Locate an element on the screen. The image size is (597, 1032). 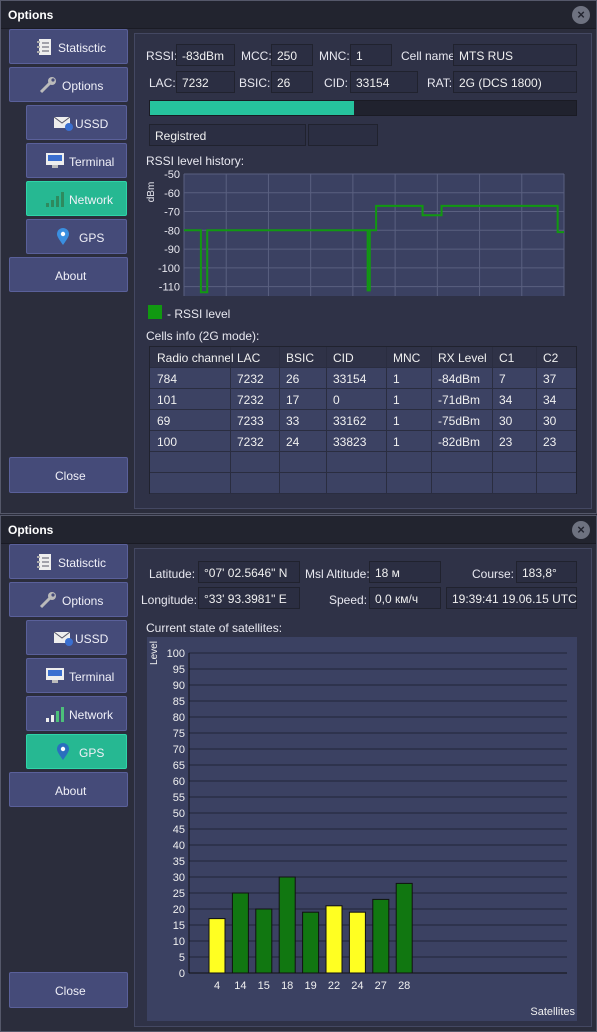
button-label: Close is located at coordinates (70, 476).